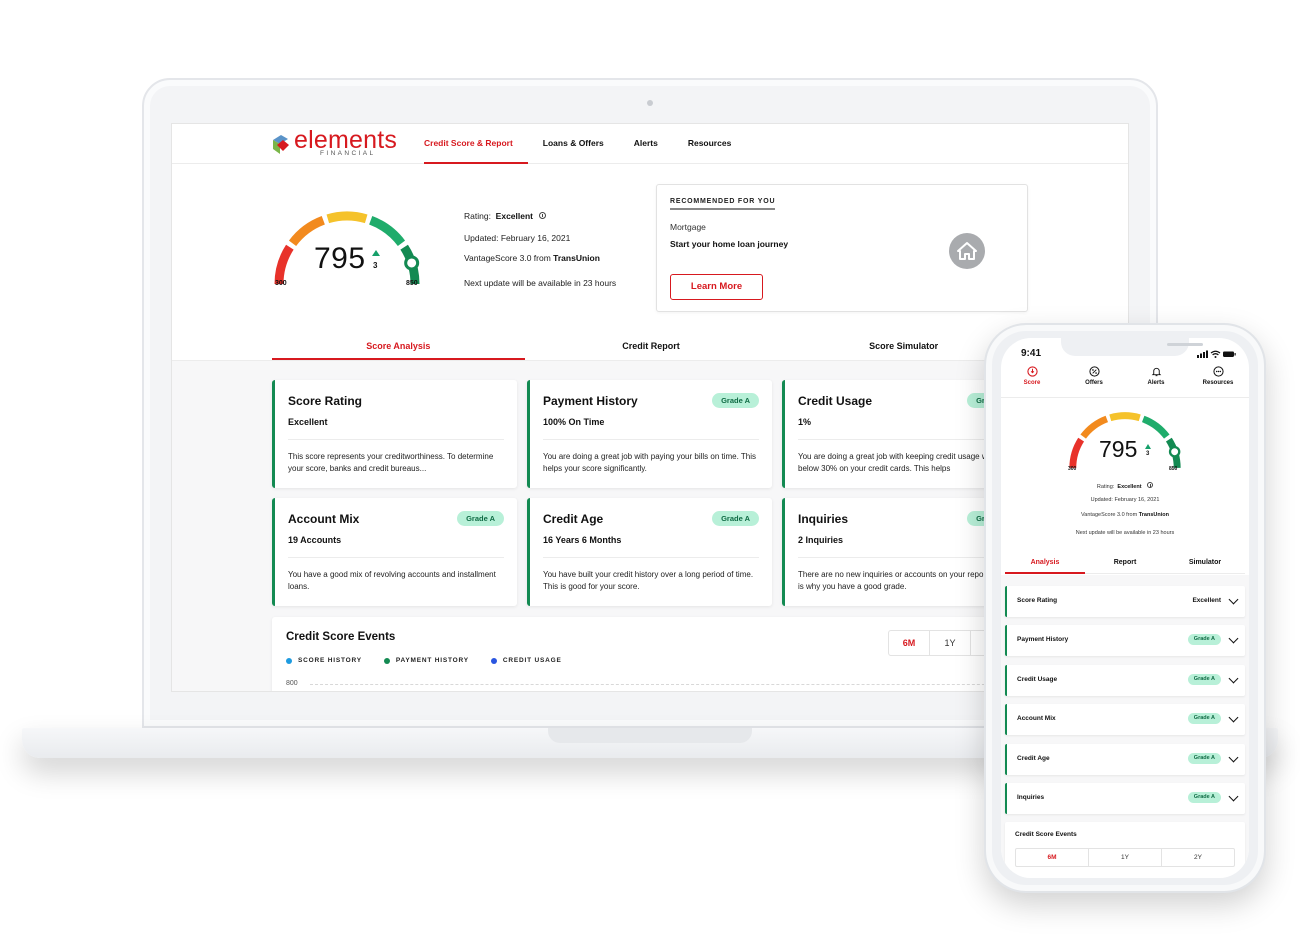 This screenshot has width=1300, height=940. Describe the element at coordinates (480, 518) in the screenshot. I see `grade-badge: Grade A` at that location.